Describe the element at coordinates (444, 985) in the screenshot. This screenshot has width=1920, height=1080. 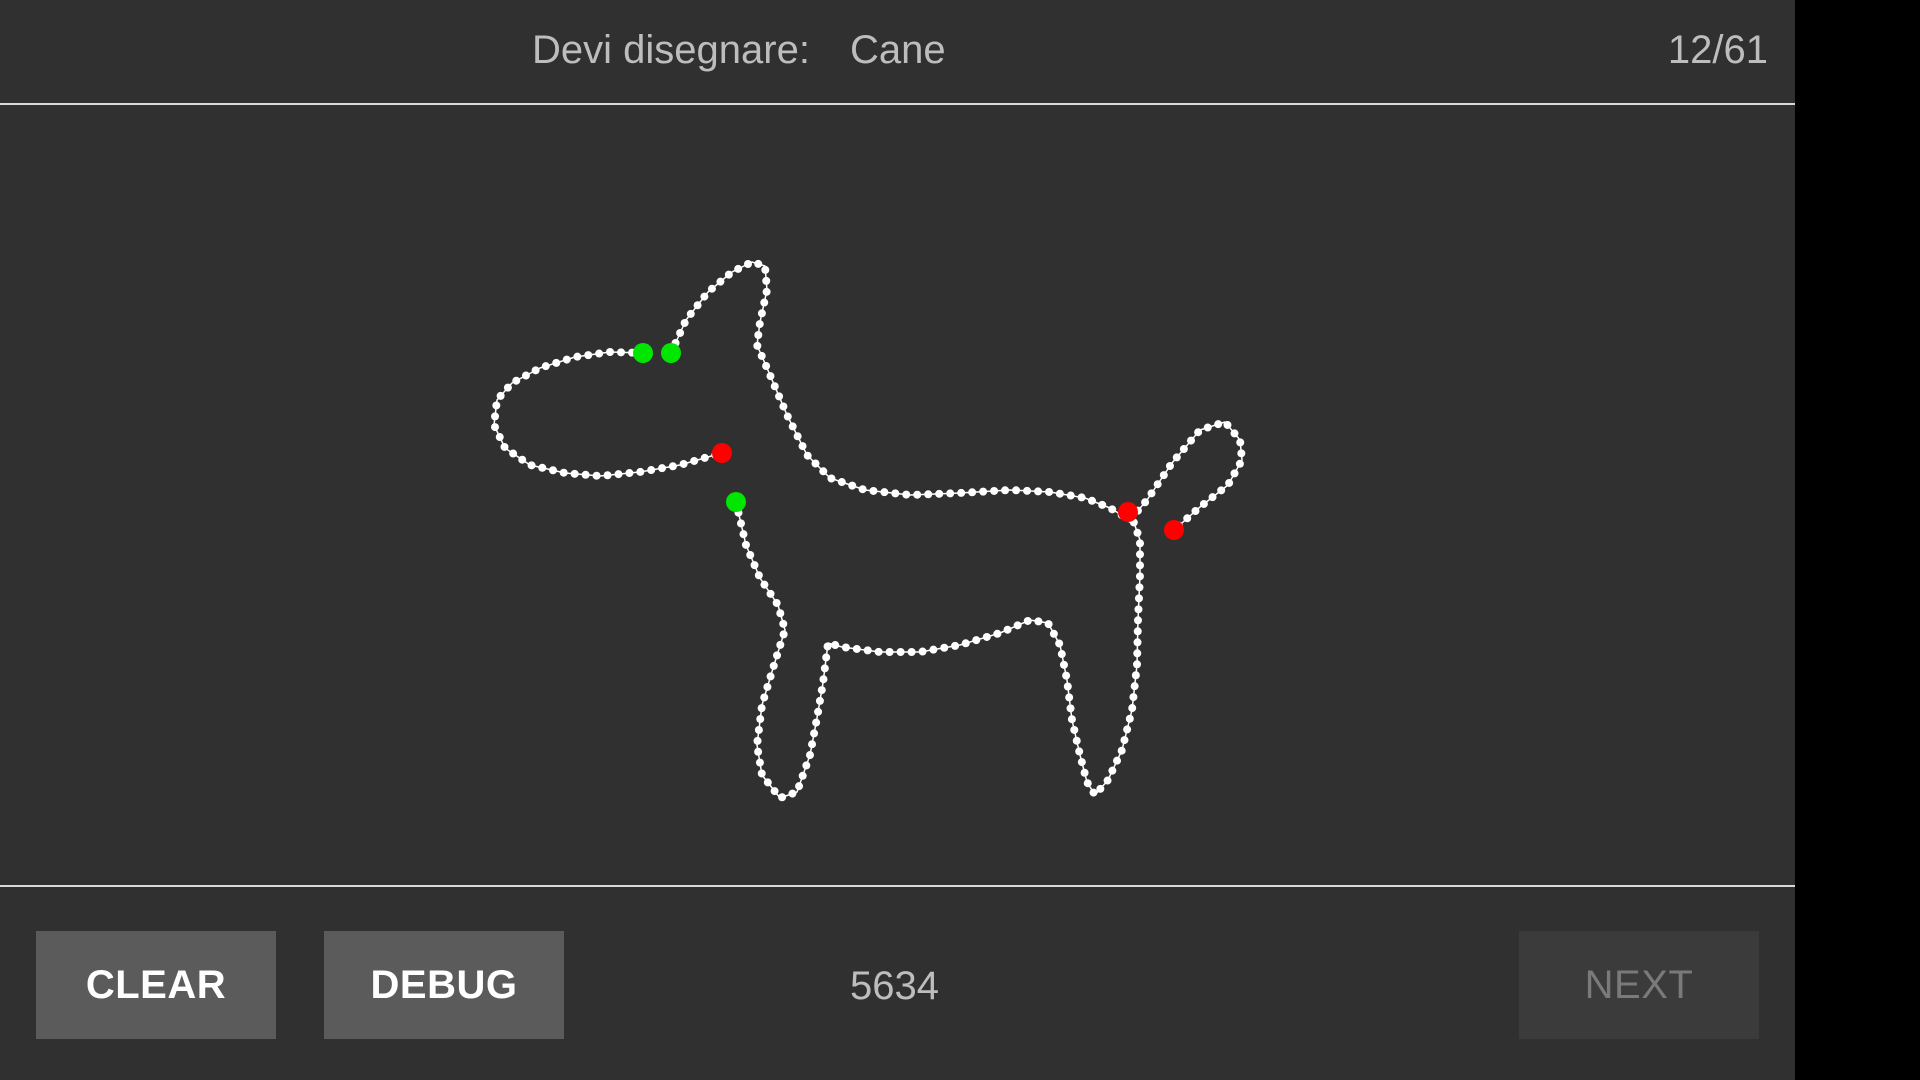
I see `debug-button: DEBUG` at that location.